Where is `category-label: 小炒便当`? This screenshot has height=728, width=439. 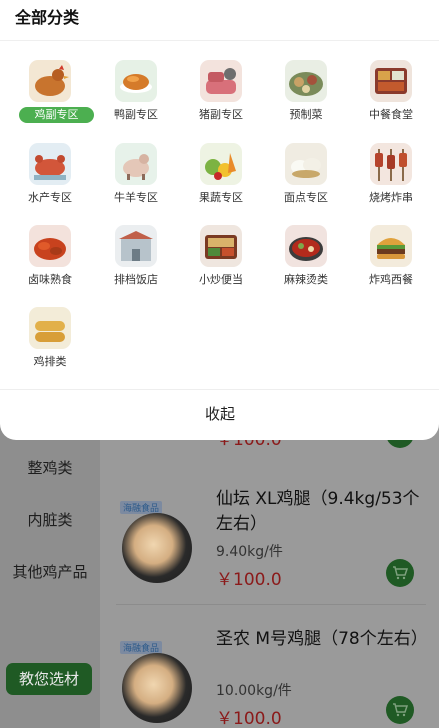 category-label: 小炒便当 is located at coordinates (221, 279).